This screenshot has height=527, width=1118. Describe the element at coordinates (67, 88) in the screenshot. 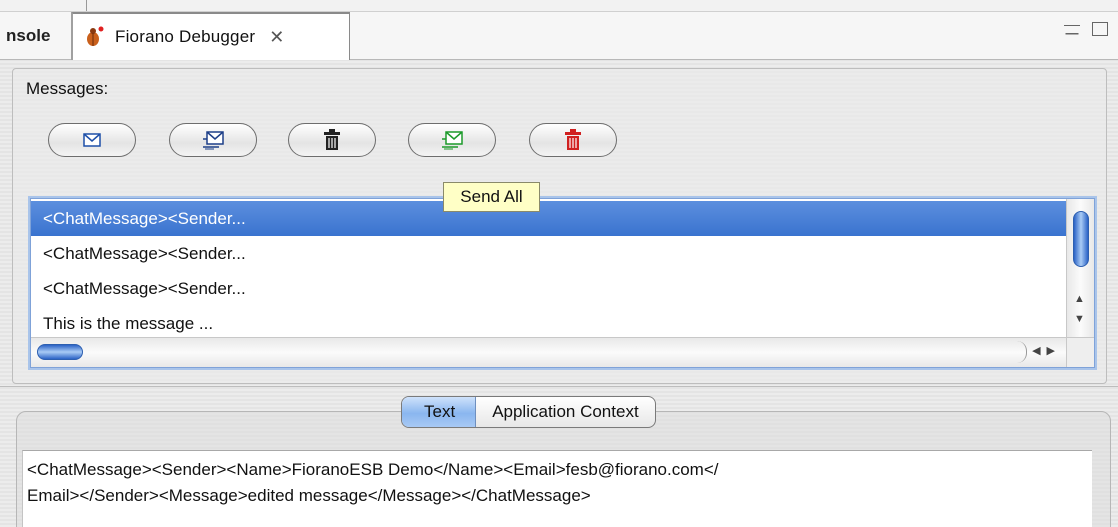

I see `messages-label: Messages:` at that location.